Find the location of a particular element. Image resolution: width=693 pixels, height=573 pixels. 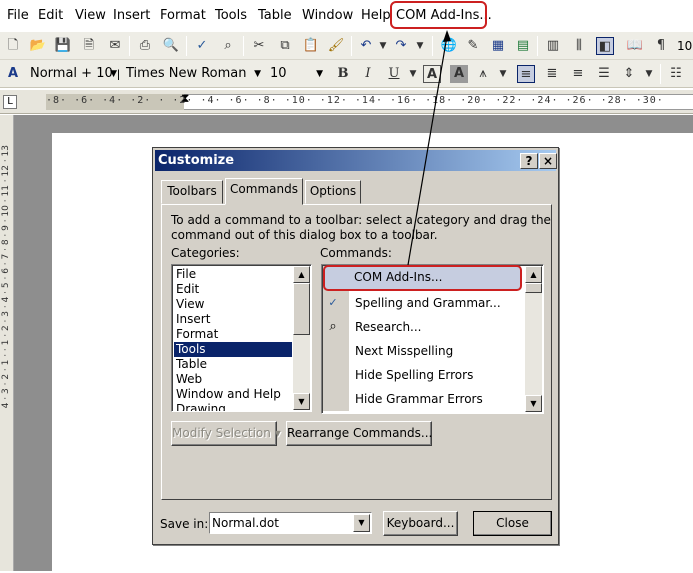

annotation-arrow is located at coordinates (429, 148).